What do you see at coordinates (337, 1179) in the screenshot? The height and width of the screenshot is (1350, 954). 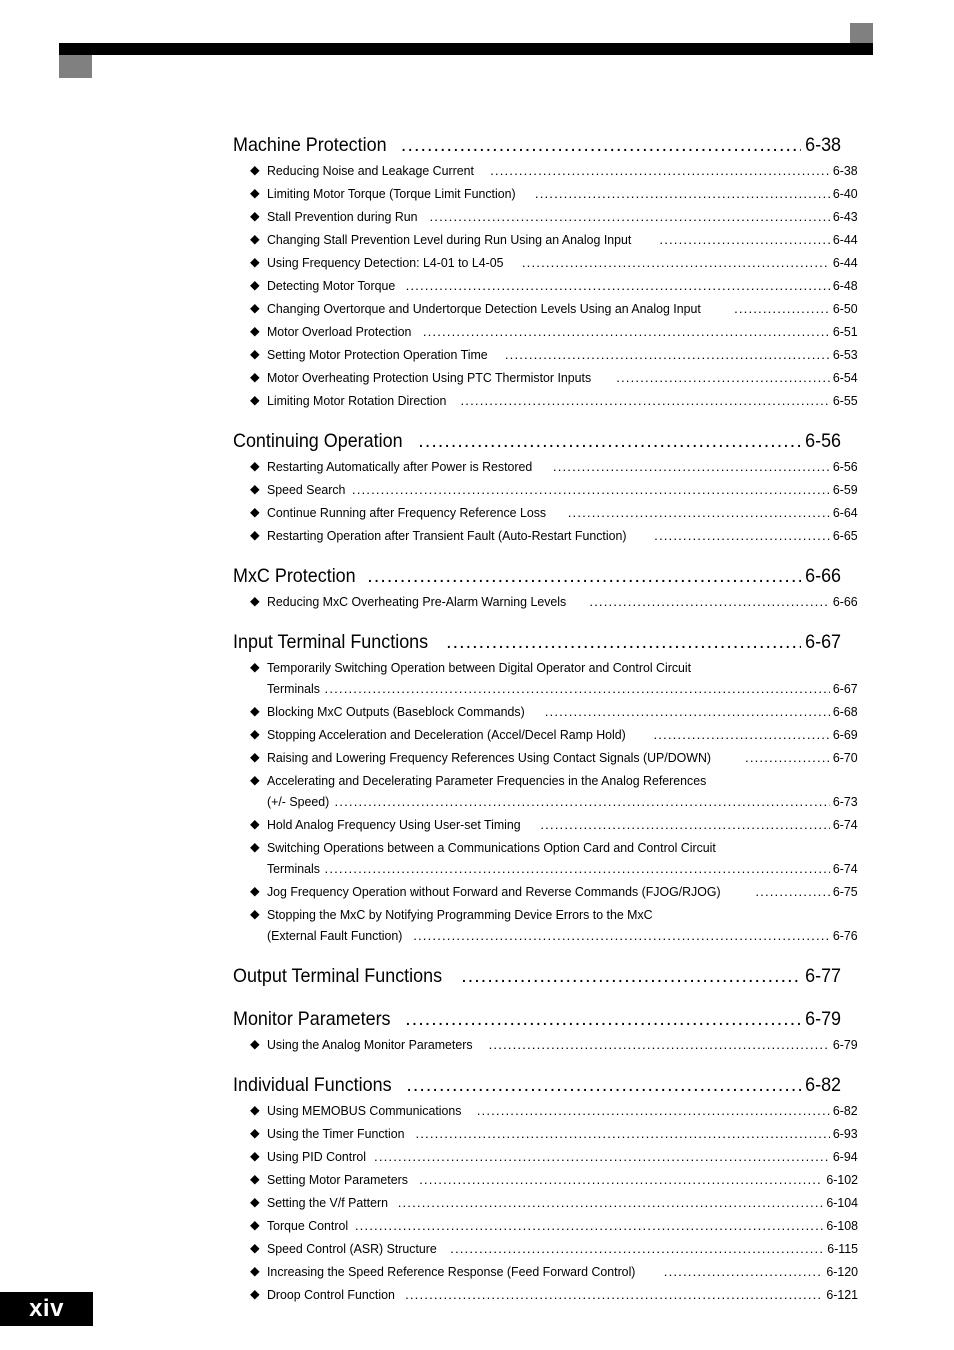 I see `toc-item-title: Setting Motor Parameters` at bounding box center [337, 1179].